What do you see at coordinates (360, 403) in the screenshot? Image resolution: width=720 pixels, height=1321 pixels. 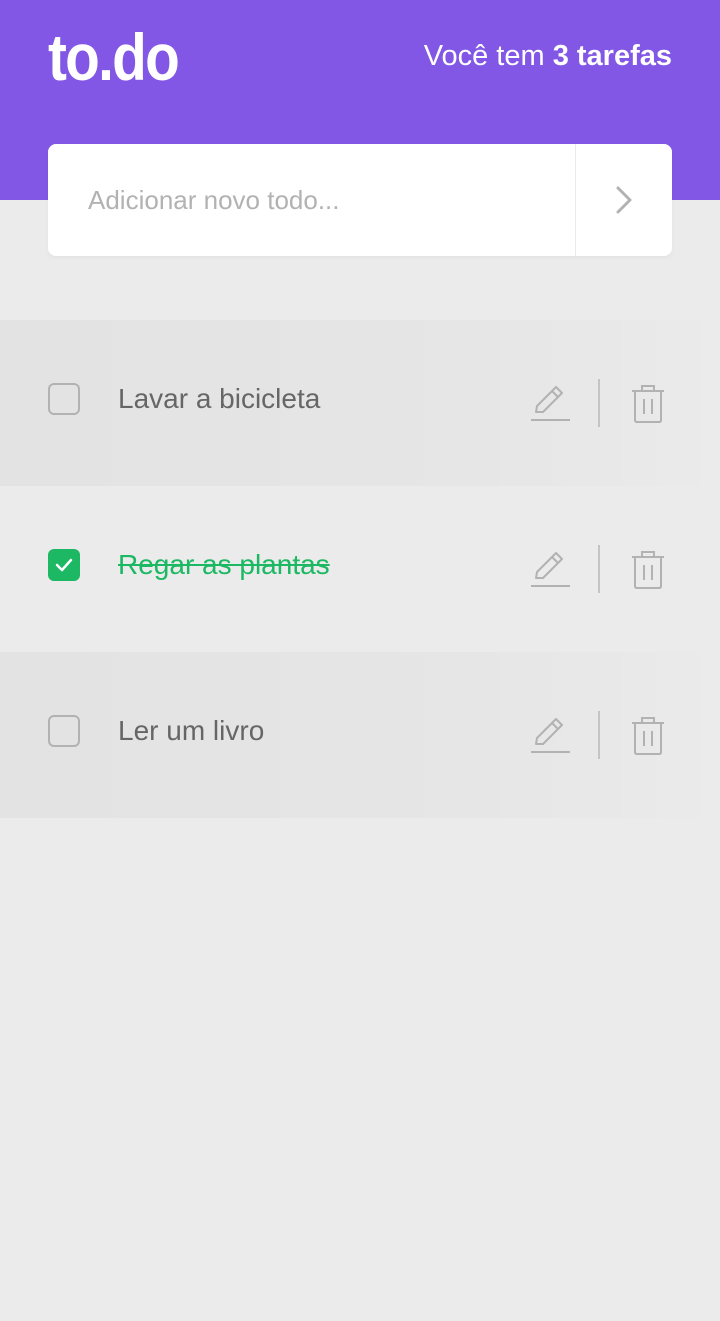 I see `task-item: Lavar a bicicleta` at bounding box center [360, 403].